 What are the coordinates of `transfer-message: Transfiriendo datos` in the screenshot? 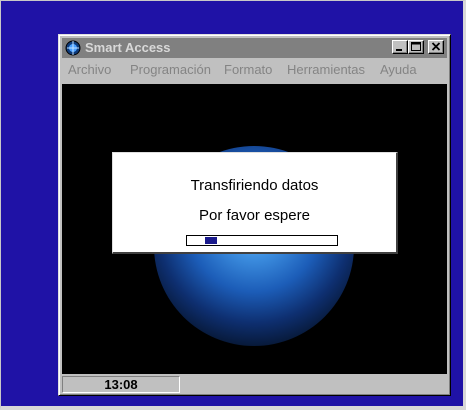 It's located at (254, 185).